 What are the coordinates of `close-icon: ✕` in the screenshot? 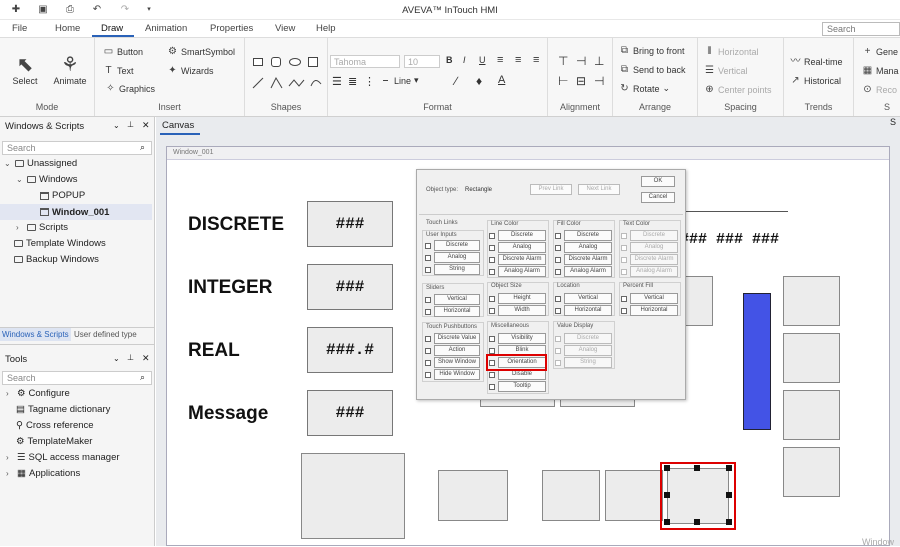 It's located at (146, 358).